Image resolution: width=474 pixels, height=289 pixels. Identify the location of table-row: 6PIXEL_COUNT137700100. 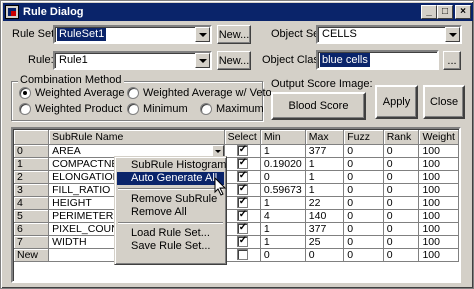
(236, 229).